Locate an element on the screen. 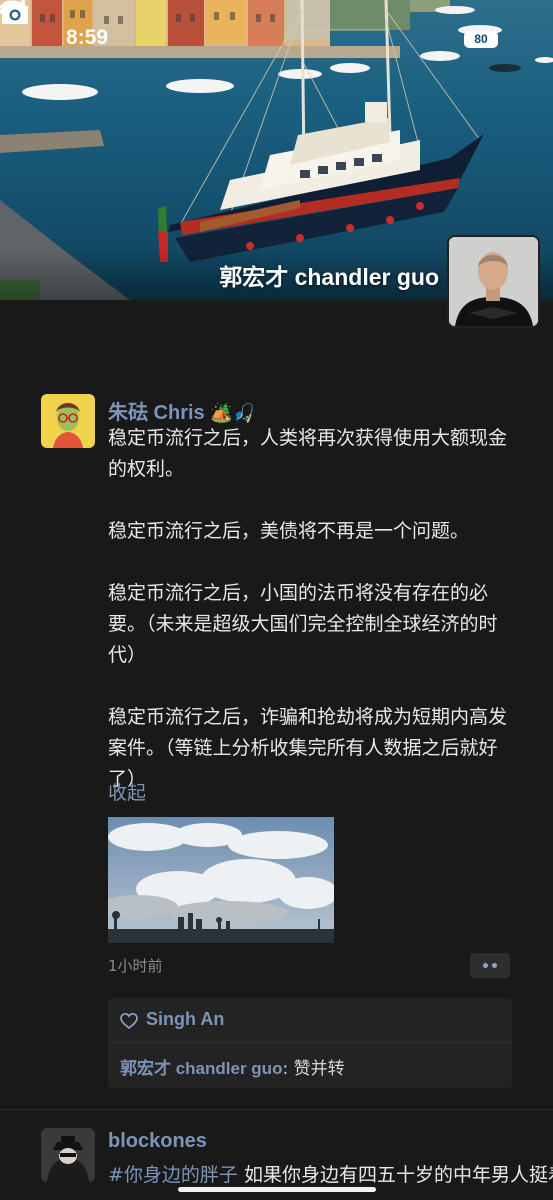  profile-avatar is located at coordinates (493, 281).